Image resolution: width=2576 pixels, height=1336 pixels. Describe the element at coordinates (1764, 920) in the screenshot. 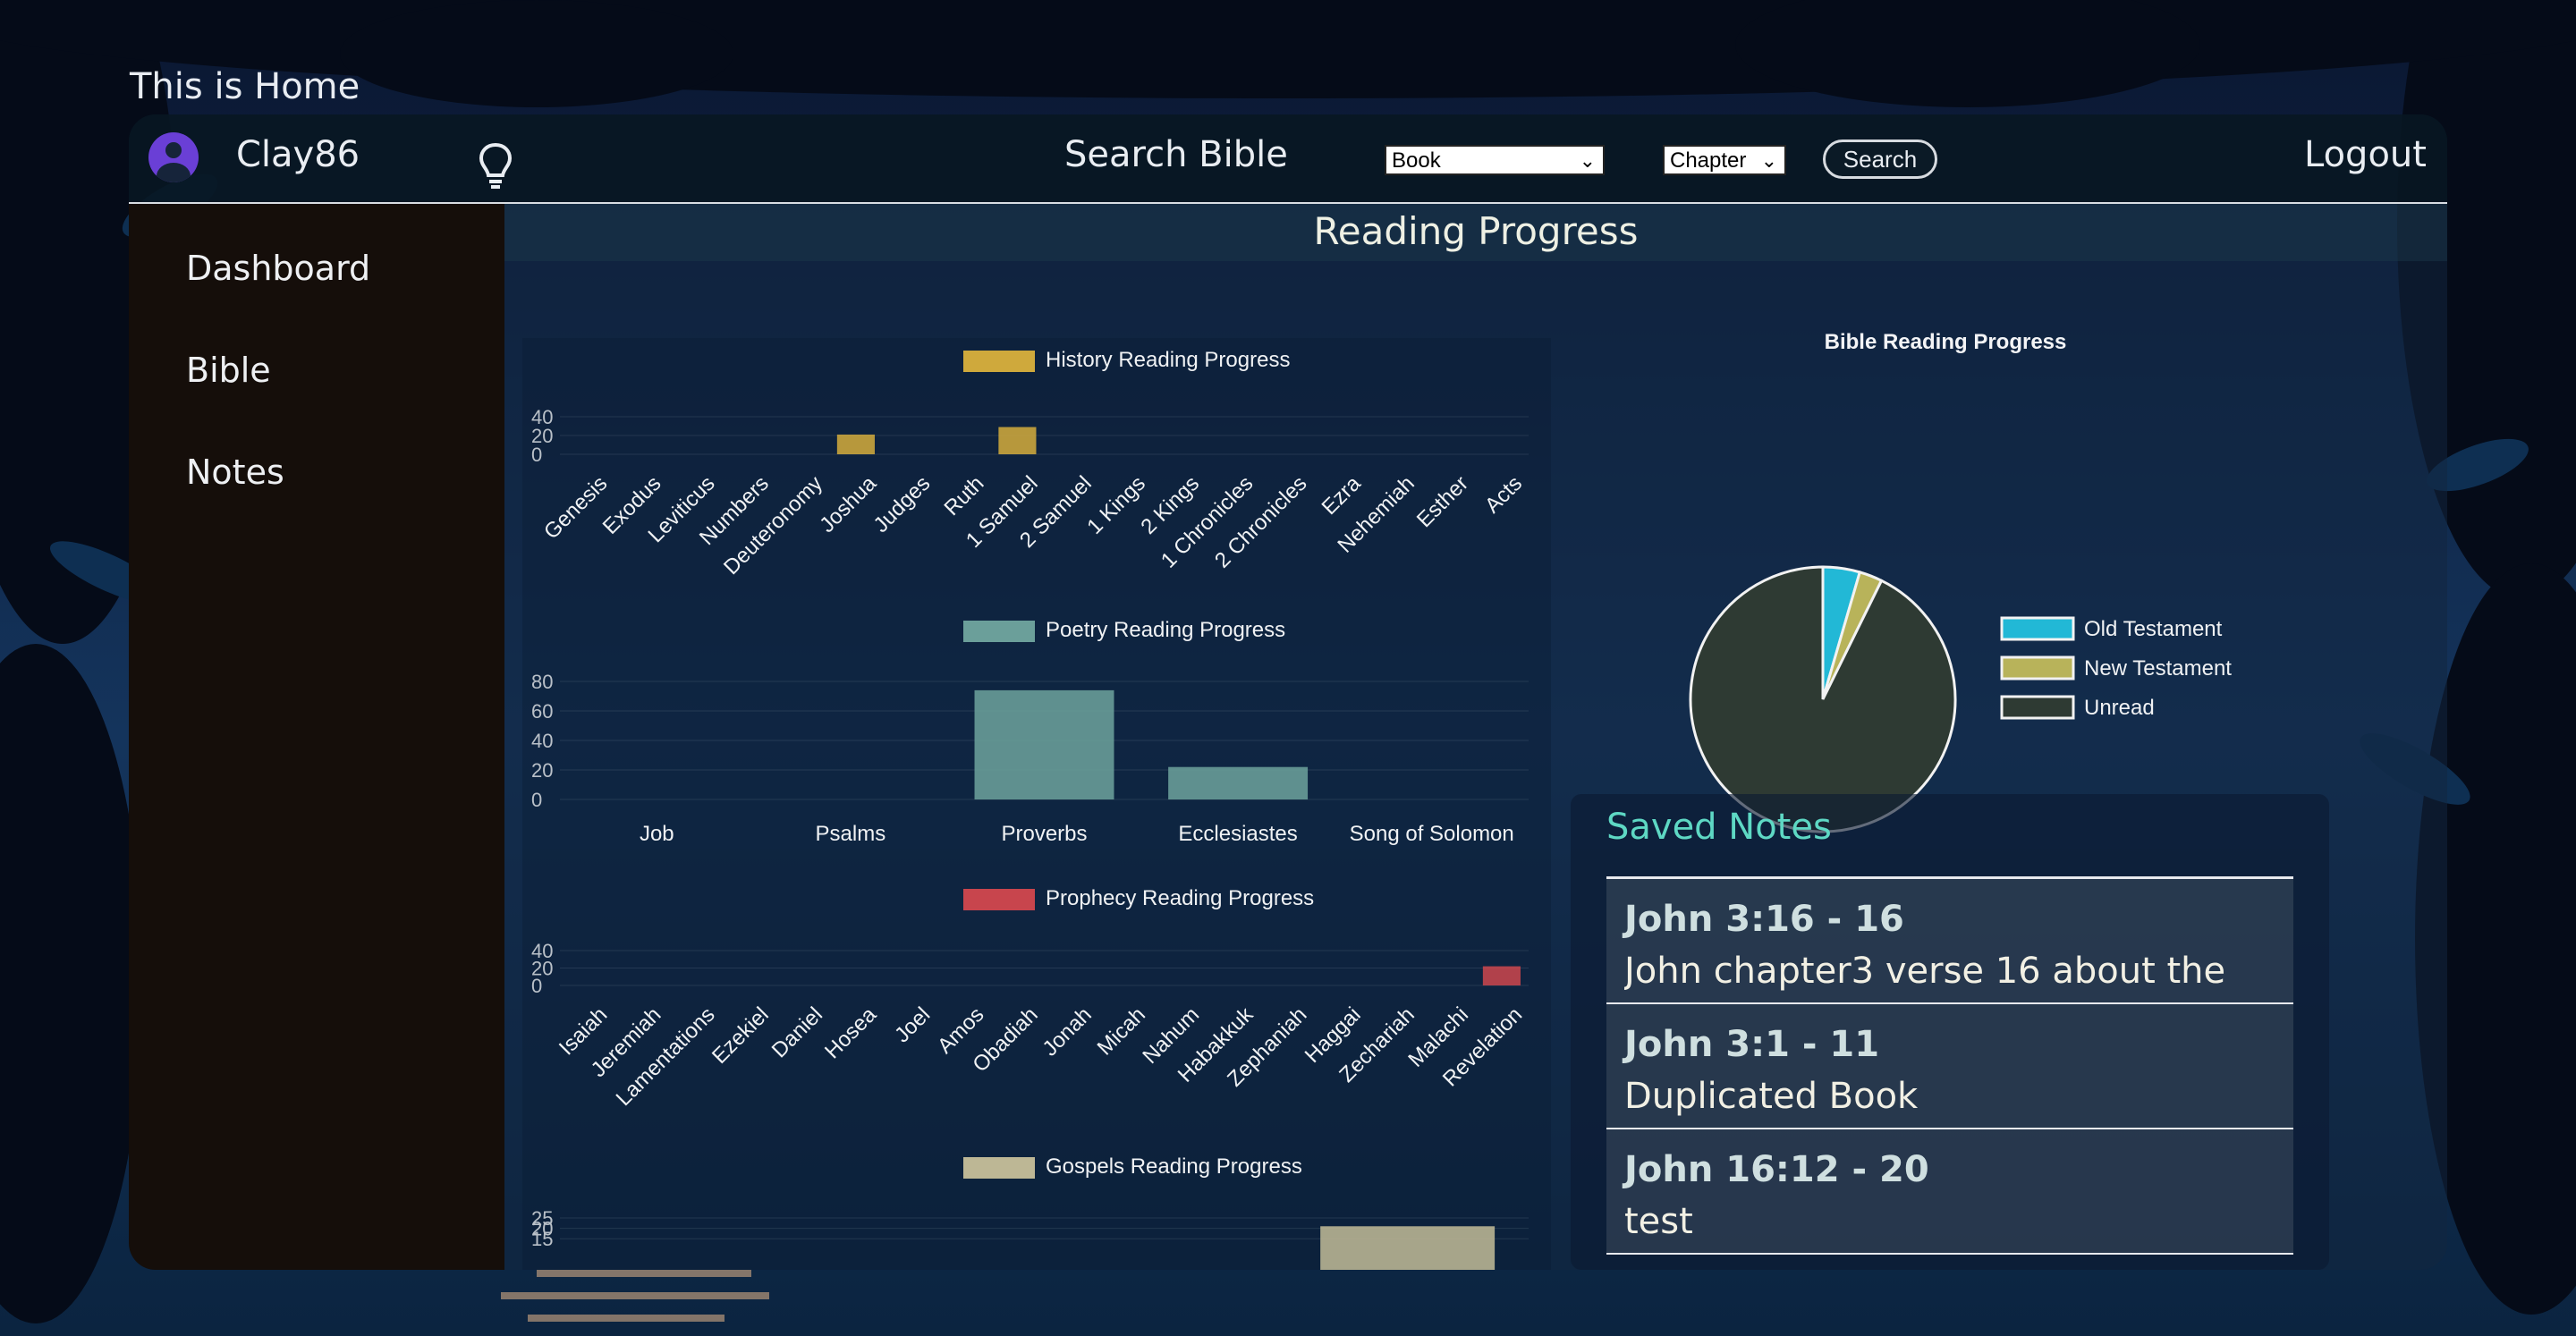

I see `note-reference: John 3:16 - 16` at that location.